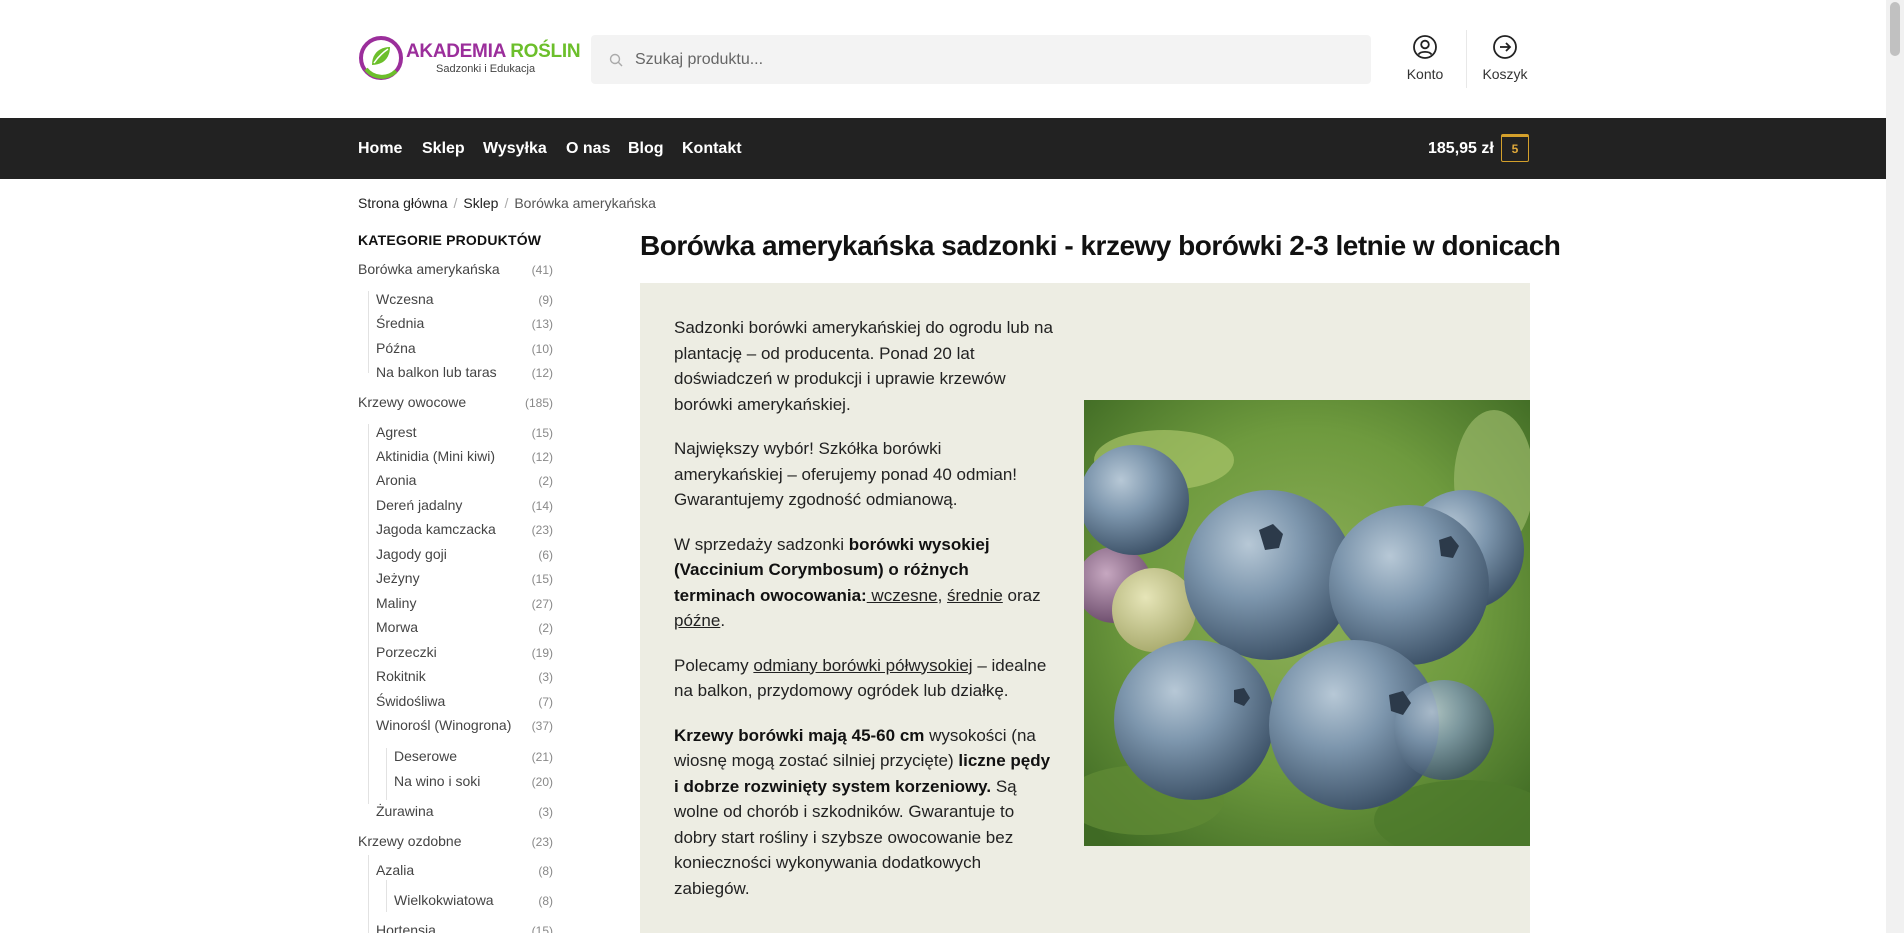  What do you see at coordinates (455, 629) in the screenshot?
I see `category-item: Morwa (2)` at bounding box center [455, 629].